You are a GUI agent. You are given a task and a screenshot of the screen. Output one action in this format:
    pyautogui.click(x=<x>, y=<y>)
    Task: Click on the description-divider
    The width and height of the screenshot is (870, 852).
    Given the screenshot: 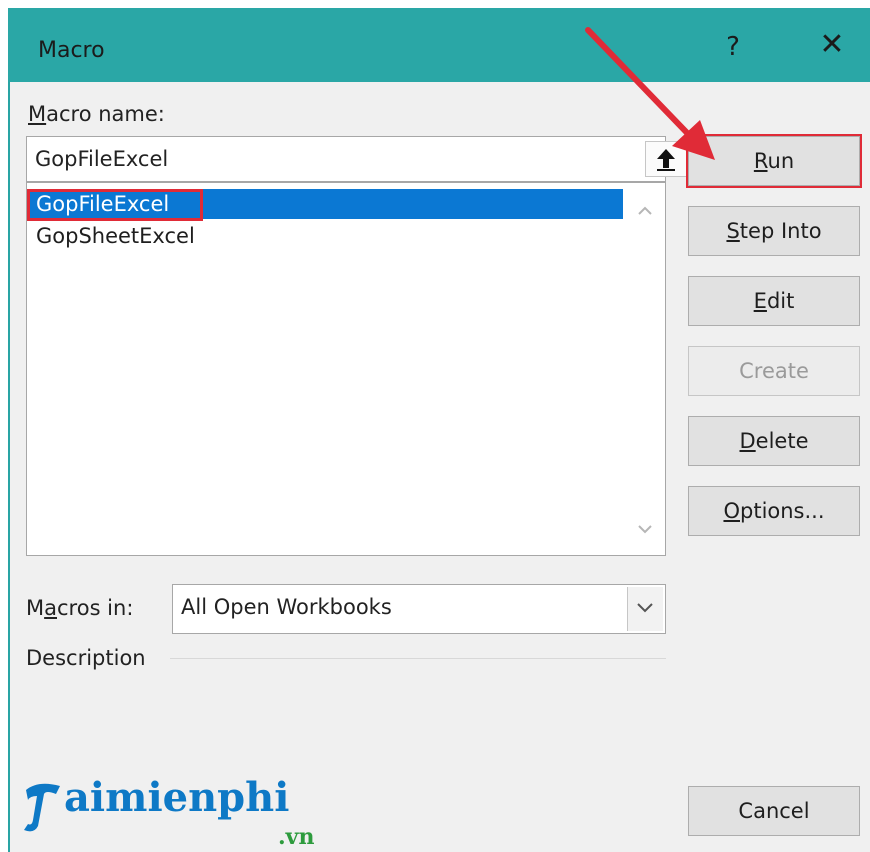 What is the action you would take?
    pyautogui.click(x=418, y=658)
    